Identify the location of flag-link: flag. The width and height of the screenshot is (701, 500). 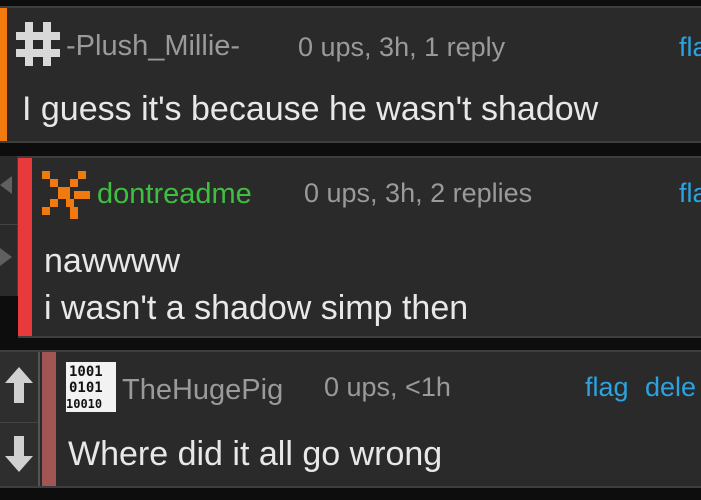
(607, 387).